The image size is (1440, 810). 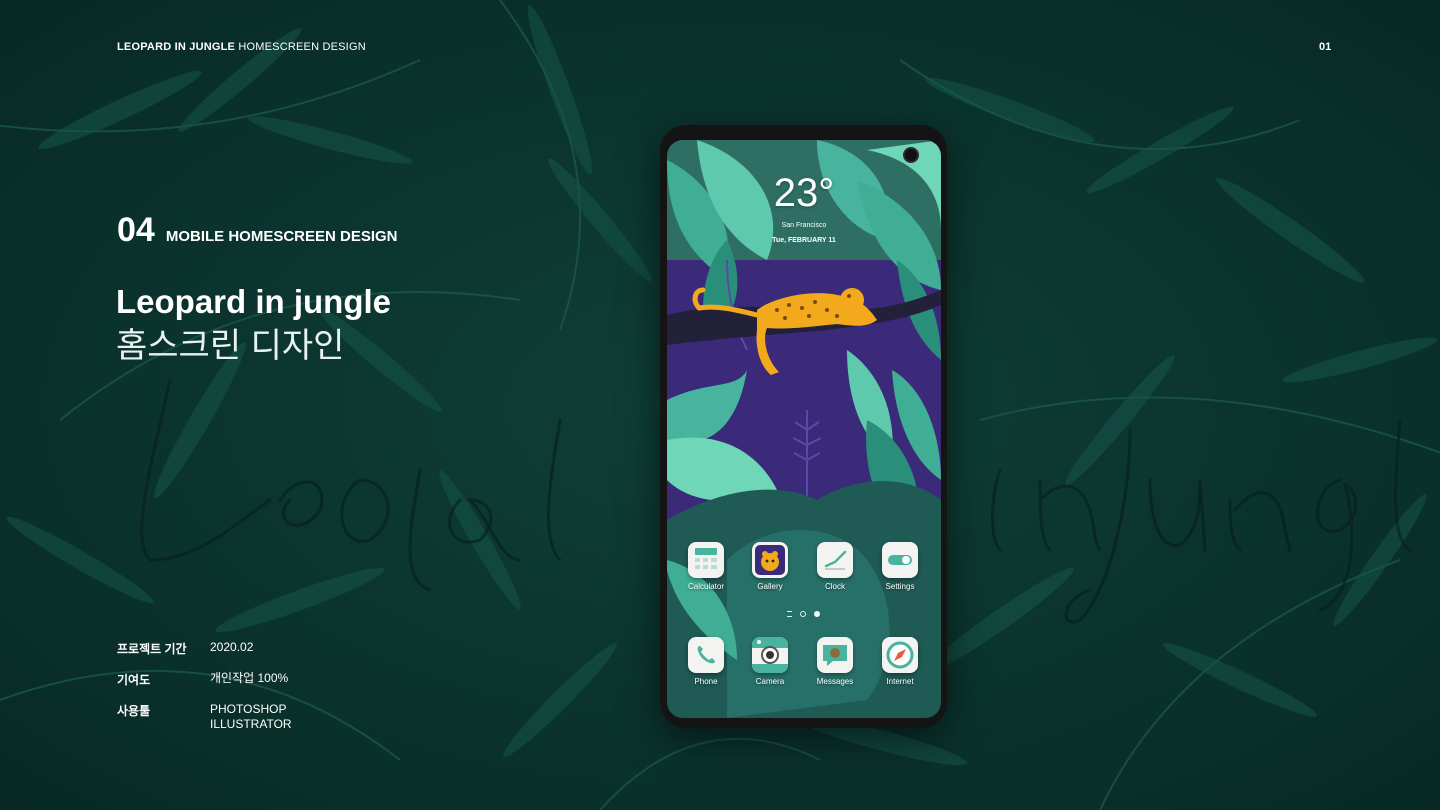 What do you see at coordinates (249, 678) in the screenshot?
I see `info-value: 개인작업 100%` at bounding box center [249, 678].